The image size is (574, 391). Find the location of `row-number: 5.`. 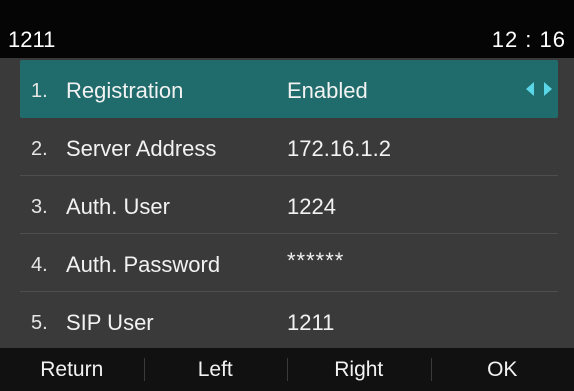

row-number: 5. is located at coordinates (39, 323).